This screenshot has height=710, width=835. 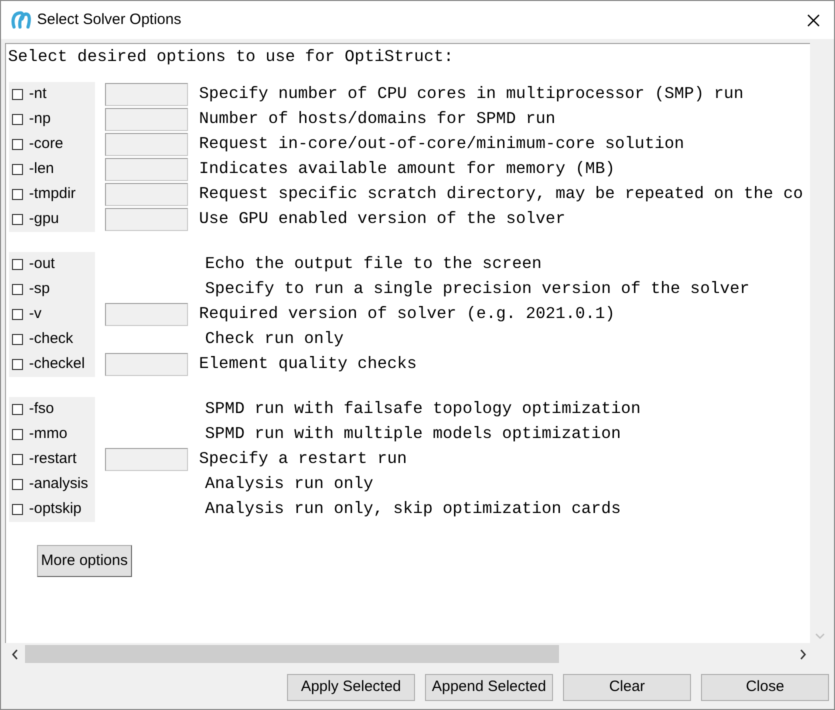 What do you see at coordinates (471, 94) in the screenshot?
I see `option-description: Specify number of CPU cores in multiprocessor (SMP) run` at bounding box center [471, 94].